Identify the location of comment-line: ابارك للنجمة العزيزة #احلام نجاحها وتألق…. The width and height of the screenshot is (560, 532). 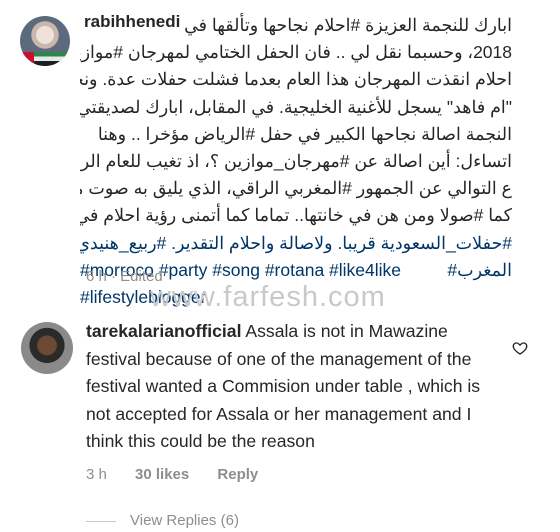
(296, 25).